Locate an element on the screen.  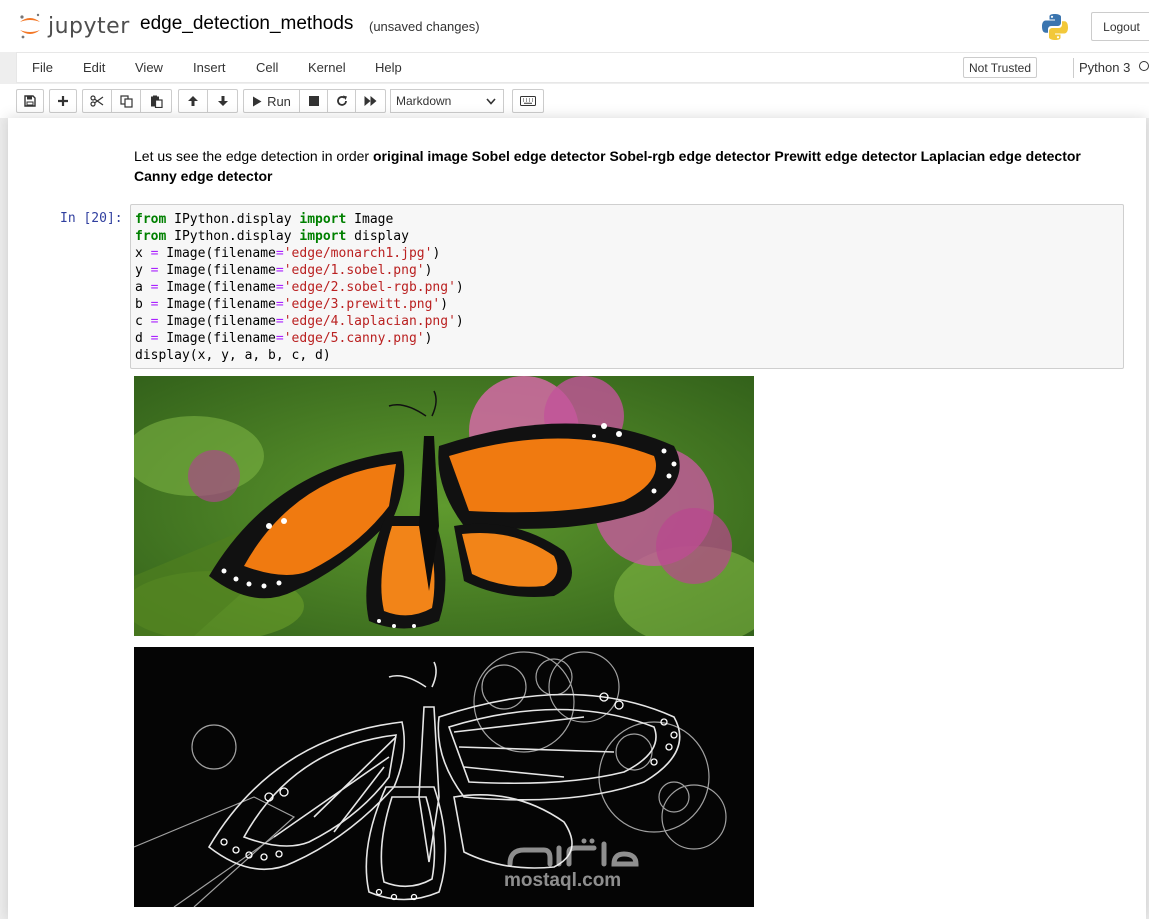
kernel-name: Python 3 is located at coordinates (1104, 67).